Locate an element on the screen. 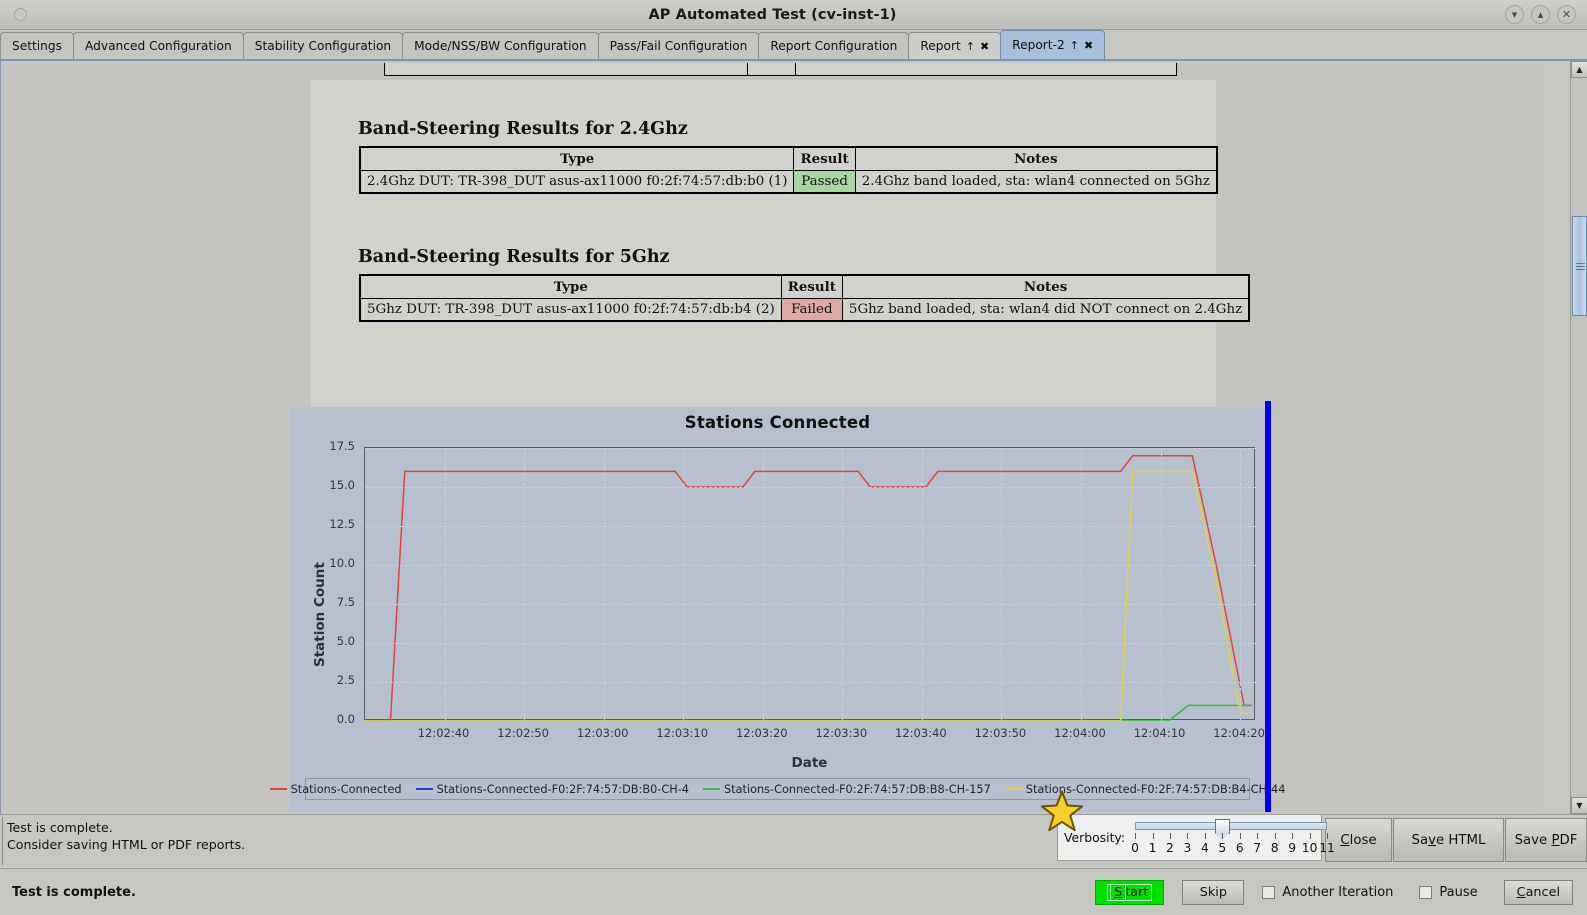 Image resolution: width=1587 pixels, height=915 pixels. tab-mode-nss-bw-configuration: Mode/NSS/BW Configuration is located at coordinates (500, 45).